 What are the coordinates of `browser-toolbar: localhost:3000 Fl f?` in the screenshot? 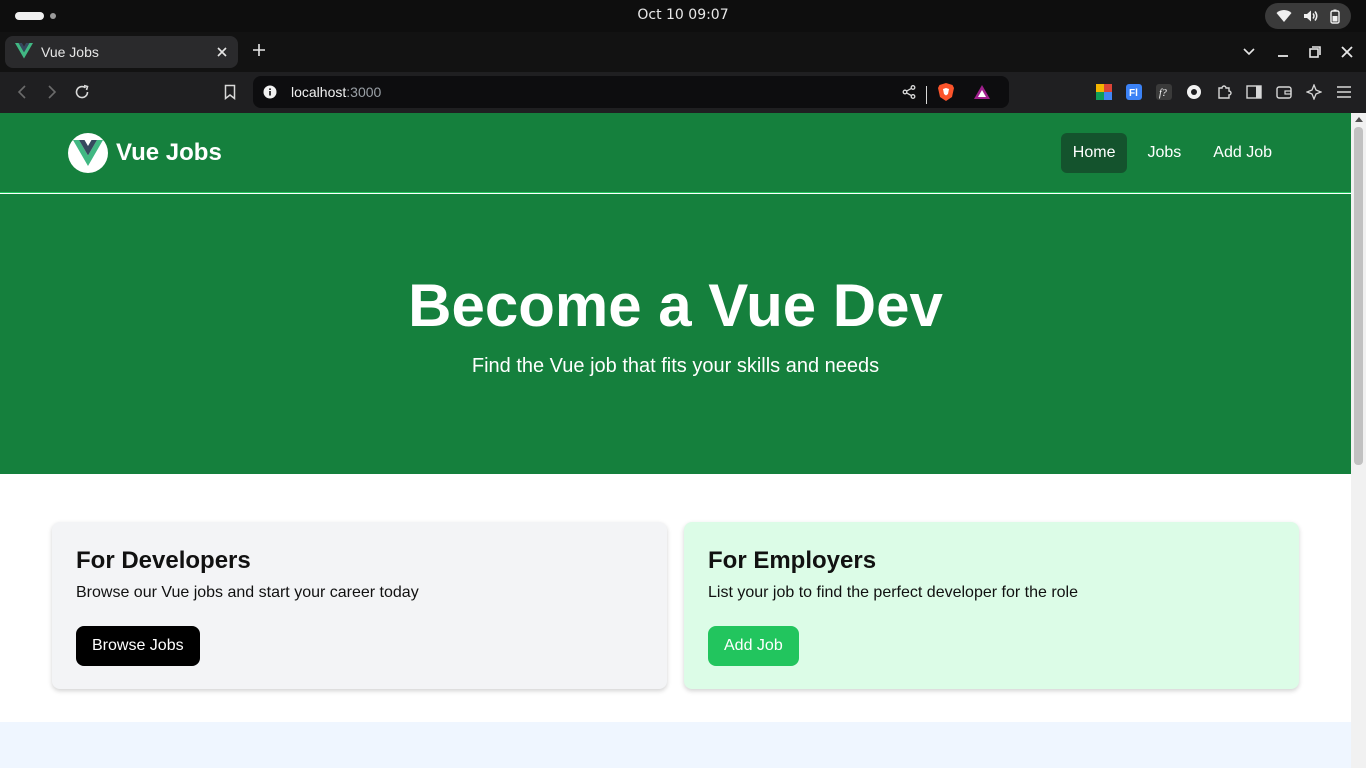 It's located at (683, 92).